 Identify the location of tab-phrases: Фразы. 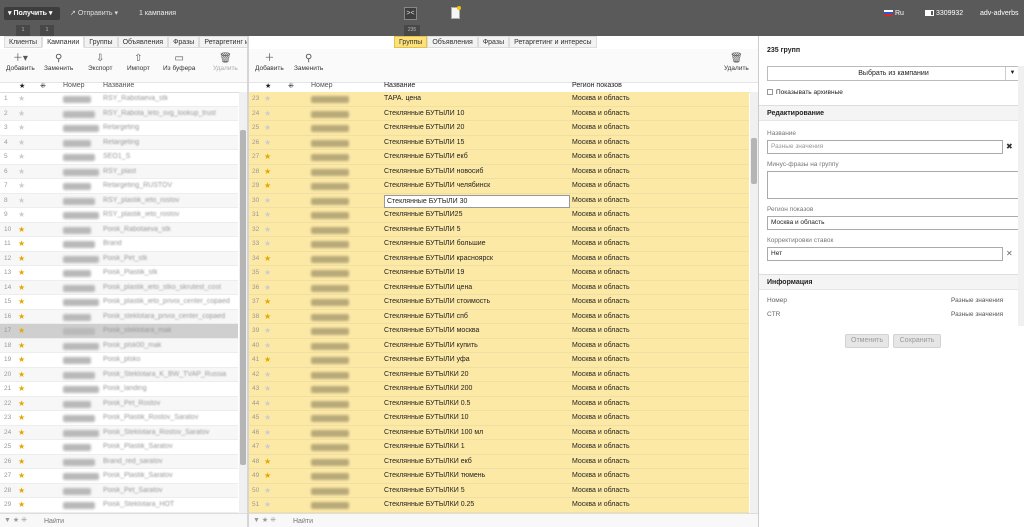
(184, 42).